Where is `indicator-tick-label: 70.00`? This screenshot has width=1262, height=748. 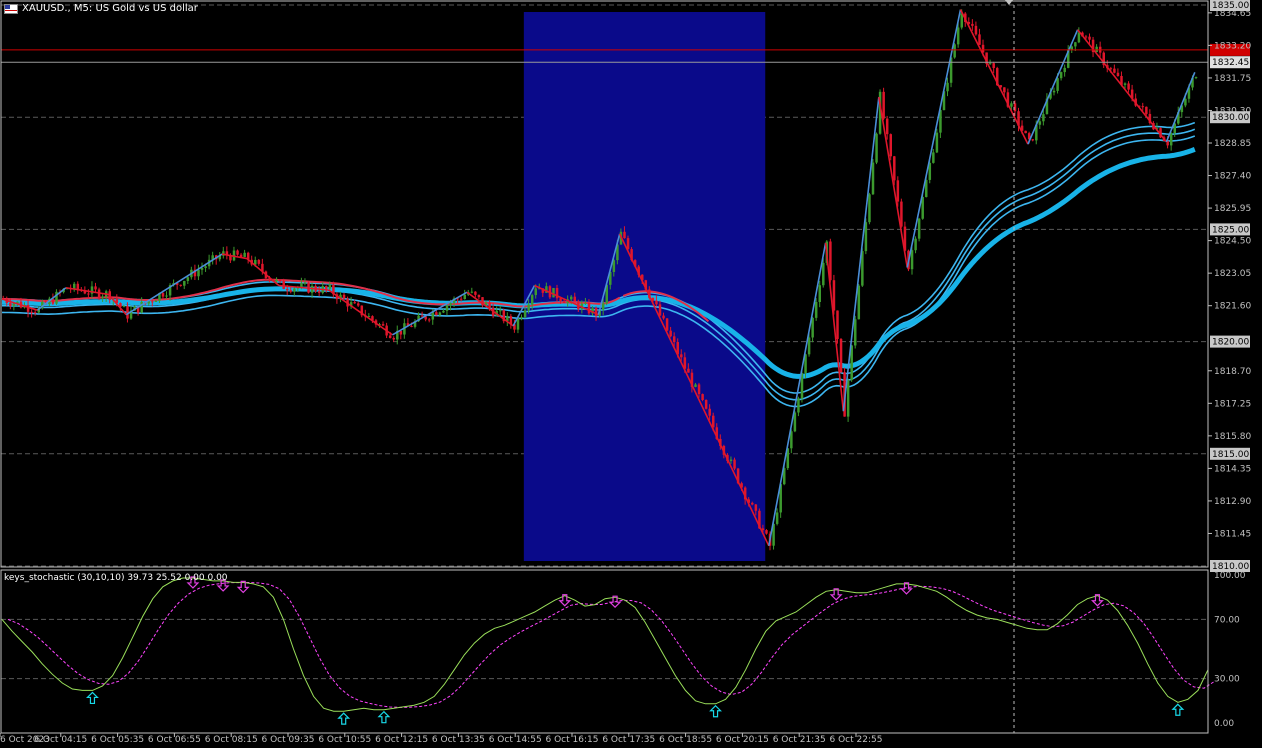 indicator-tick-label: 70.00 is located at coordinates (1227, 620).